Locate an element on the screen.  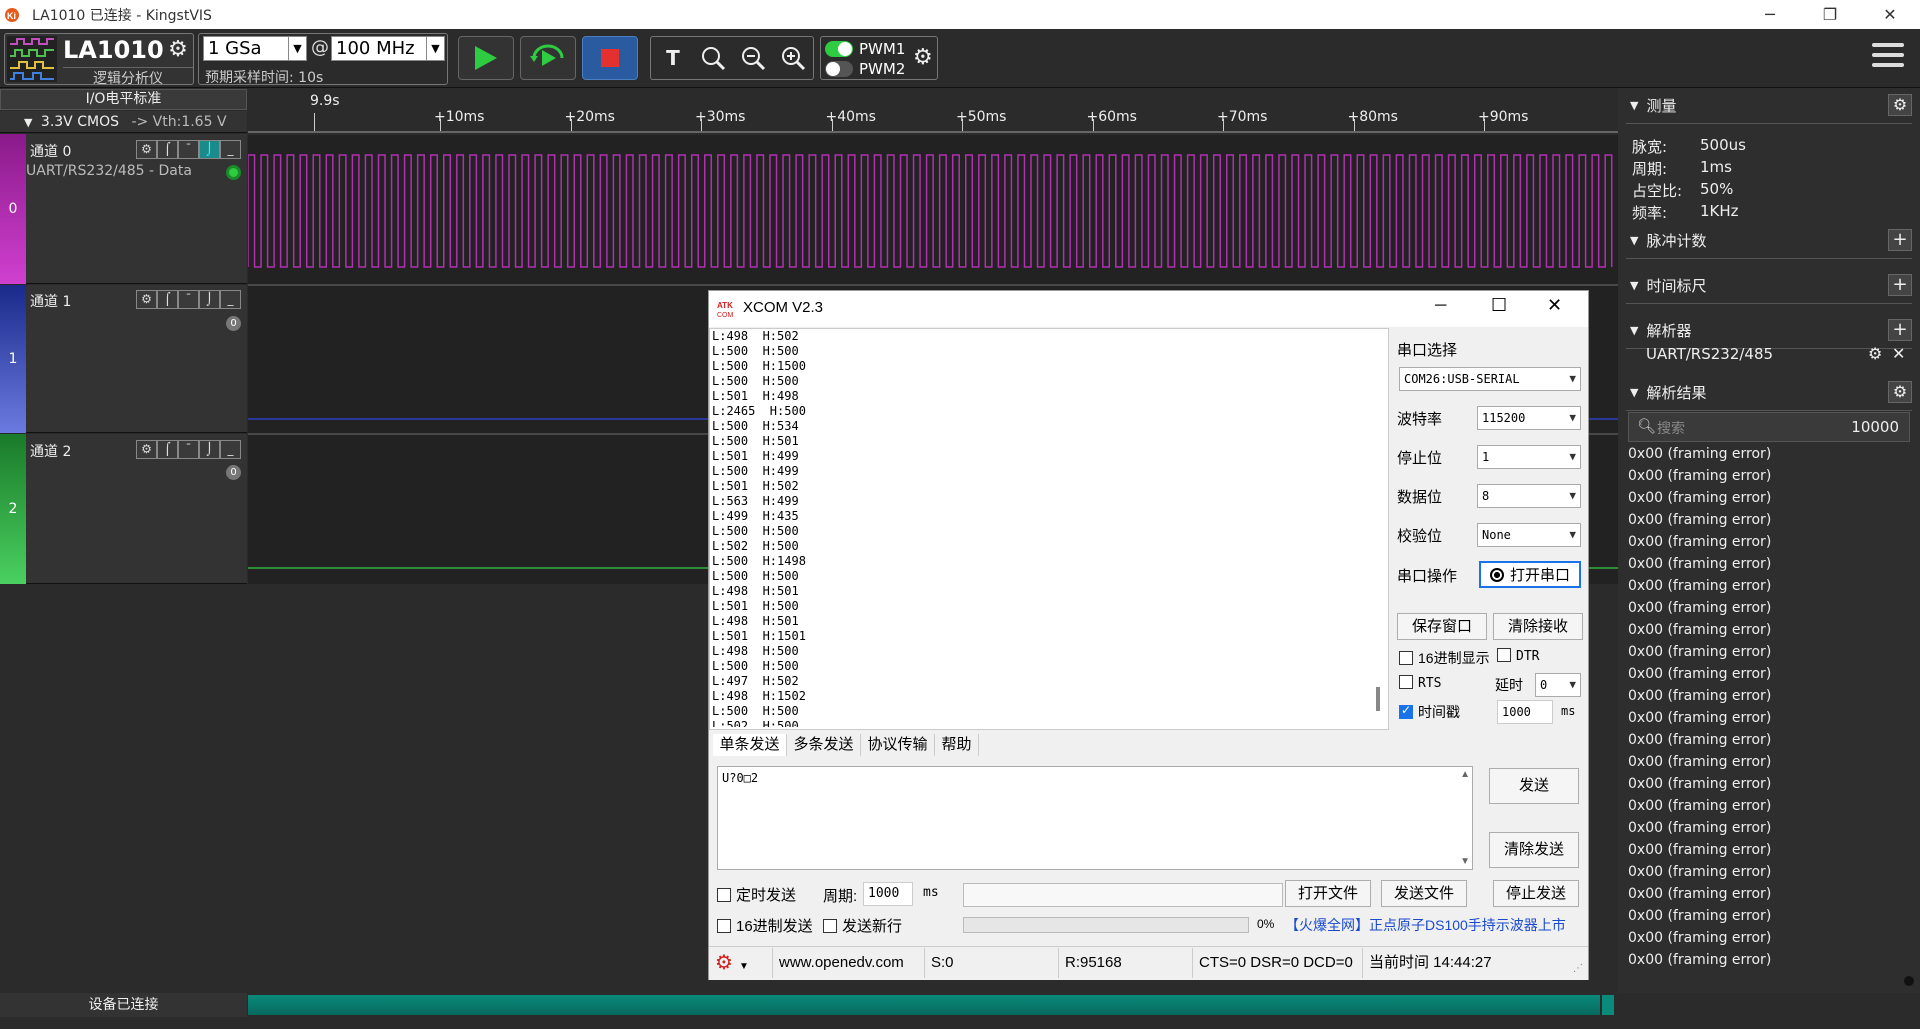
hex-display-checkbox: 16进制显示 is located at coordinates (1444, 658).